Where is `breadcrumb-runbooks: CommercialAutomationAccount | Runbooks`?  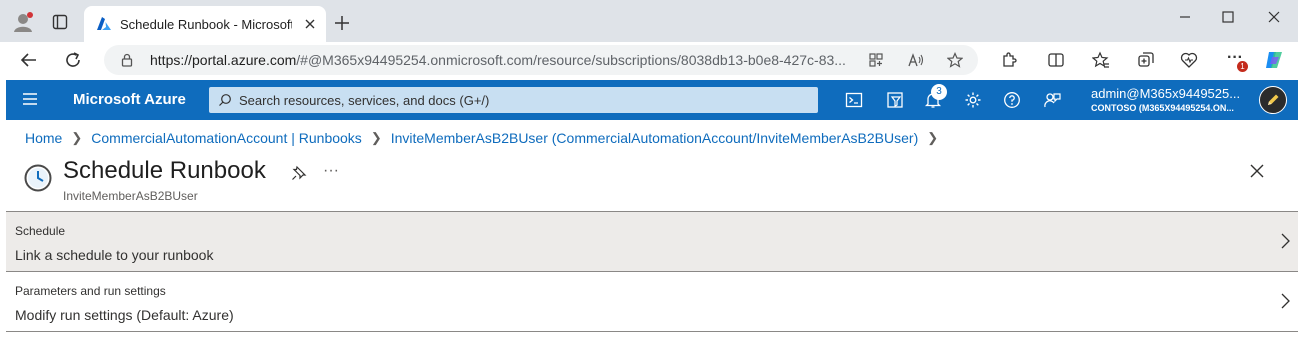
breadcrumb-runbooks: CommercialAutomationAccount | Runbooks is located at coordinates (226, 138).